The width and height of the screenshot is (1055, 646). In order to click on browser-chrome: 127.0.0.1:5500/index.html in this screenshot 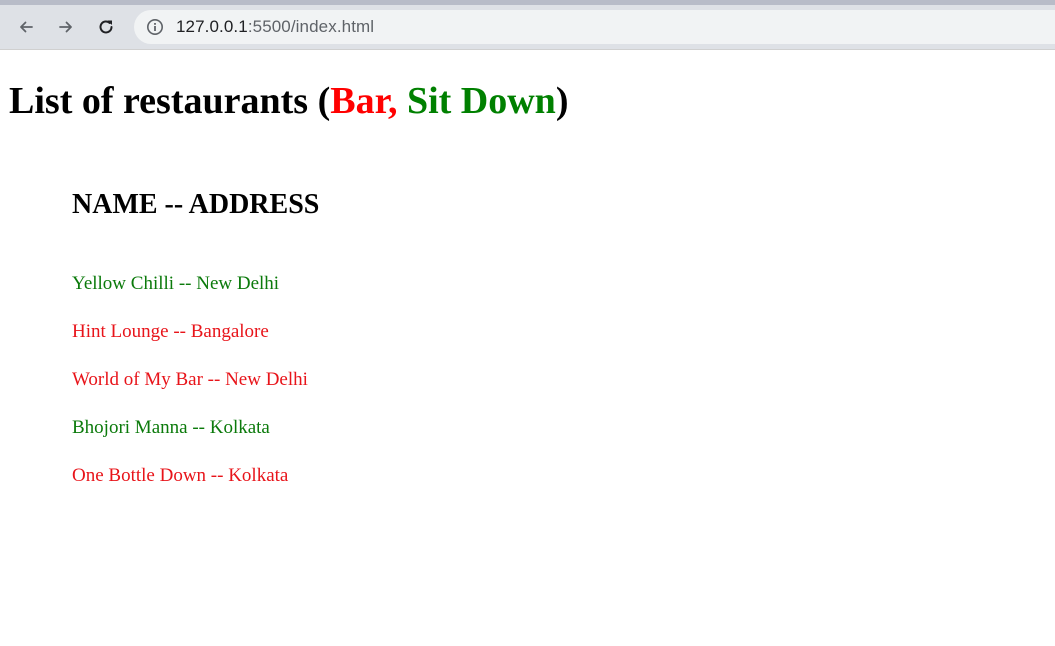, I will do `click(527, 25)`.